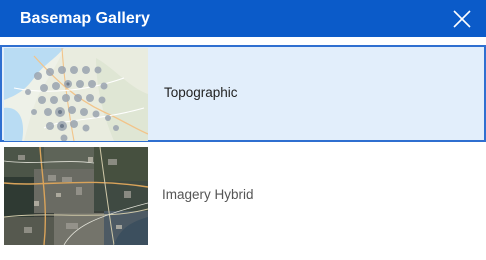  What do you see at coordinates (201, 92) in the screenshot?
I see `basemap-label-topographic: Topographic` at bounding box center [201, 92].